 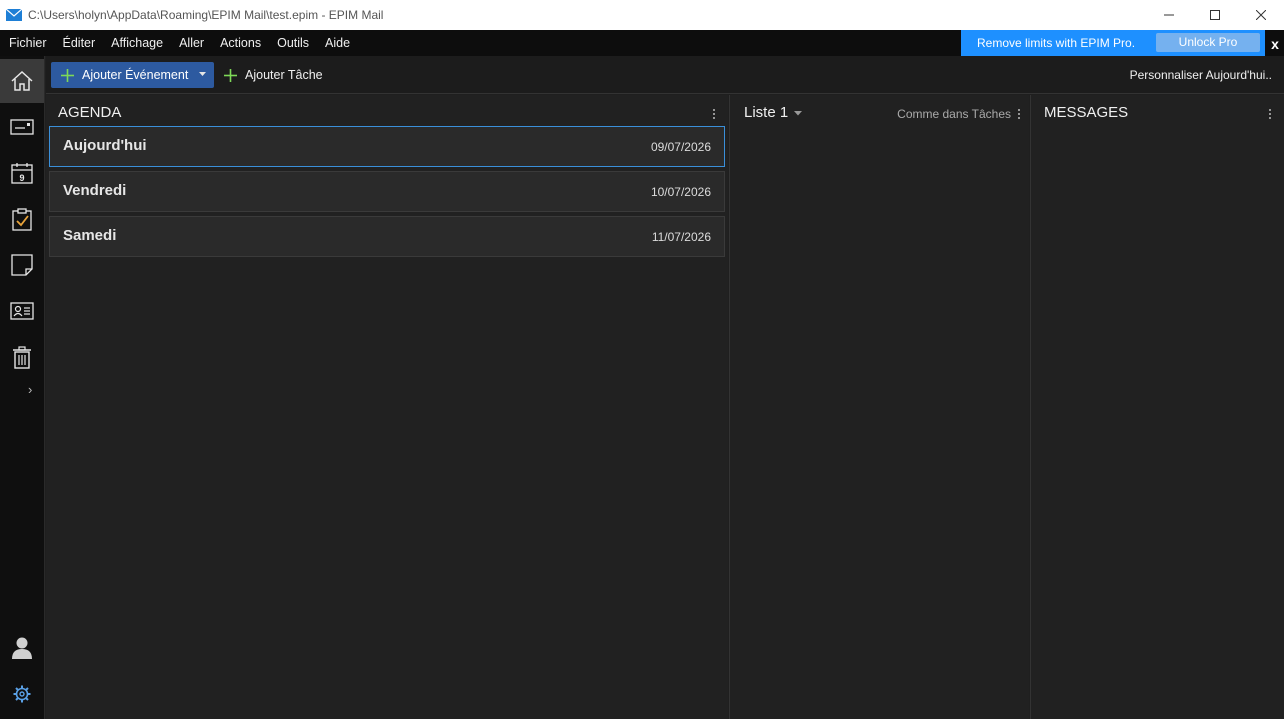 I want to click on menu-fichier: Fichier, so click(x=27, y=43).